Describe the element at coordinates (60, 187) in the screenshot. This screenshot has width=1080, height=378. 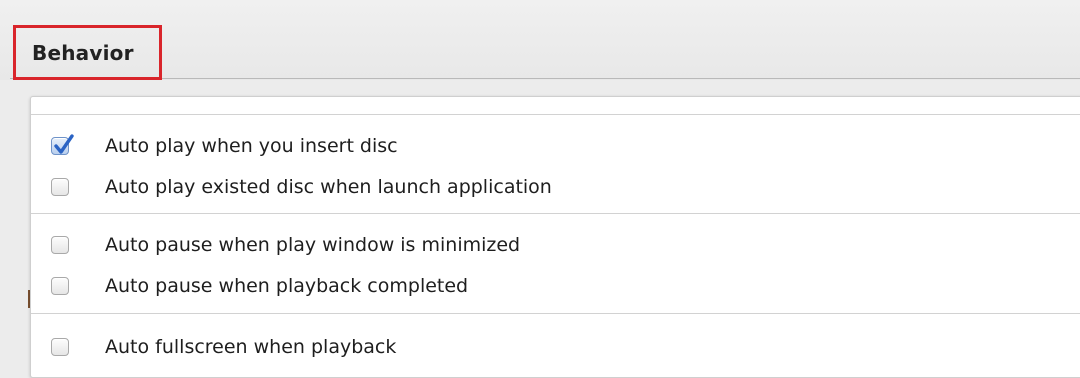
I see `auto-play-existed-disc-checkbox` at that location.